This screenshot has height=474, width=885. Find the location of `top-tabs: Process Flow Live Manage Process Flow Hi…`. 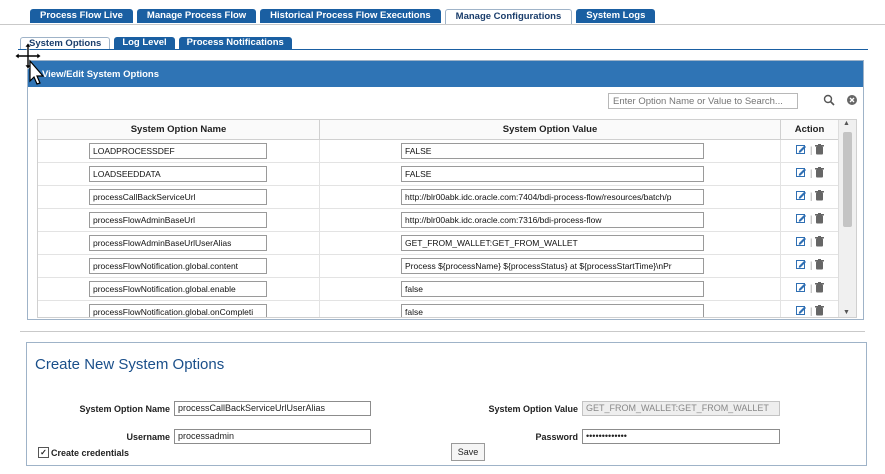

top-tabs: Process Flow Live Manage Process Flow Hi… is located at coordinates (344, 16).